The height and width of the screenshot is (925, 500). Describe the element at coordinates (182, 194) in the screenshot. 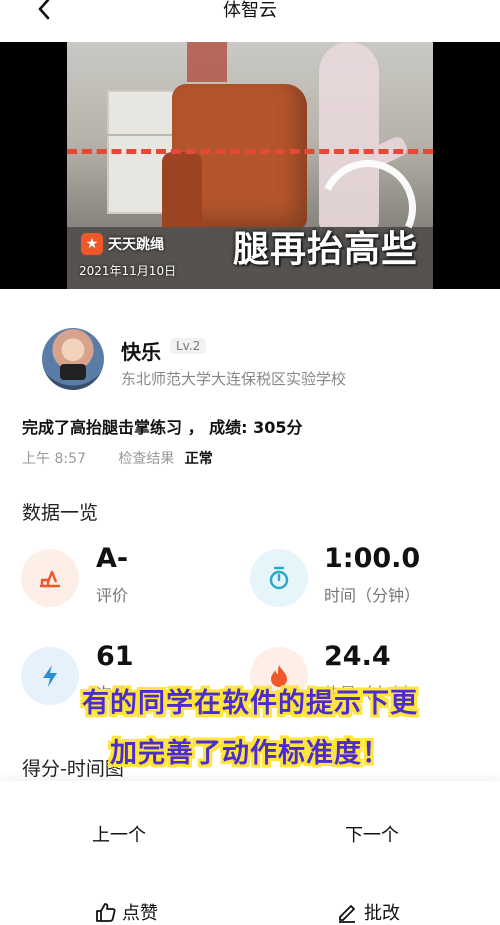

I see `armchair-arm` at that location.